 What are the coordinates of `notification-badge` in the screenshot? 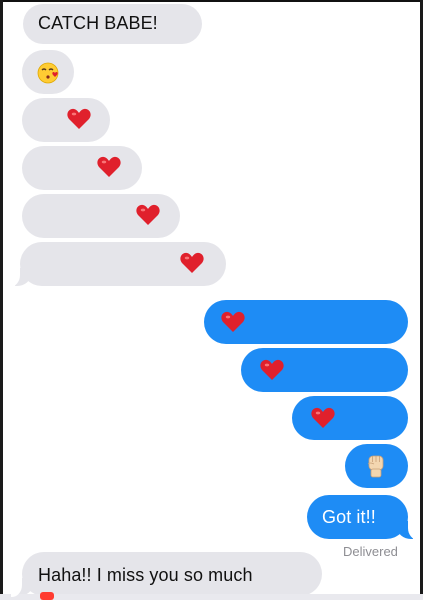 It's located at (47, 596).